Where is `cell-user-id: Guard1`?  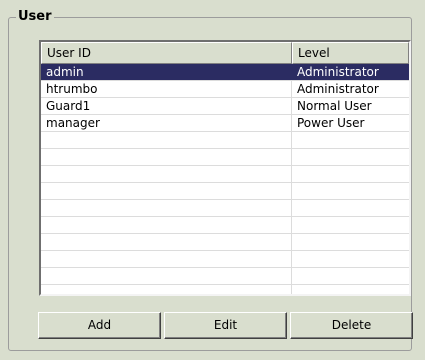
cell-user-id: Guard1 is located at coordinates (166, 106).